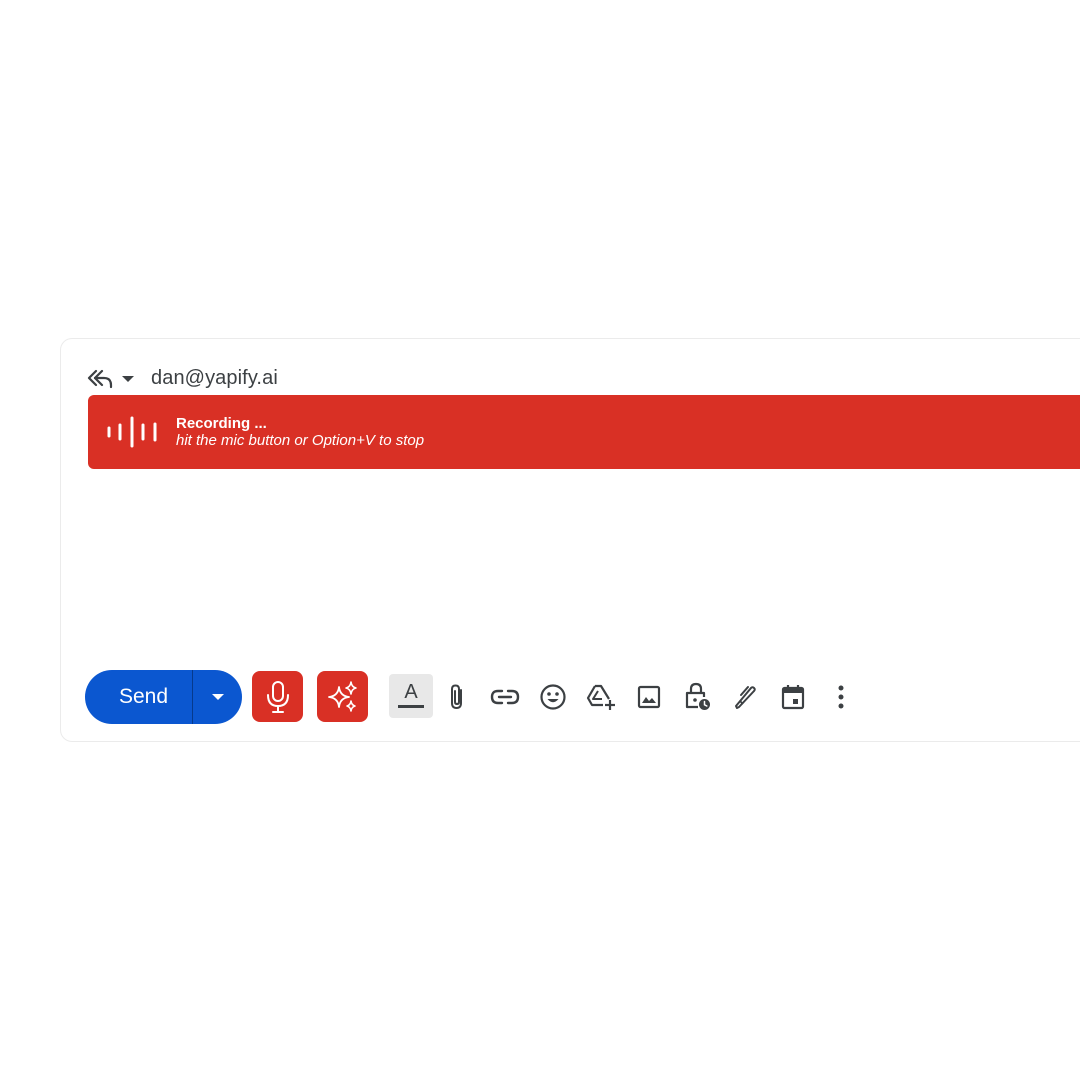 This screenshot has height=1080, width=1080. I want to click on microphone-icon, so click(277, 696).